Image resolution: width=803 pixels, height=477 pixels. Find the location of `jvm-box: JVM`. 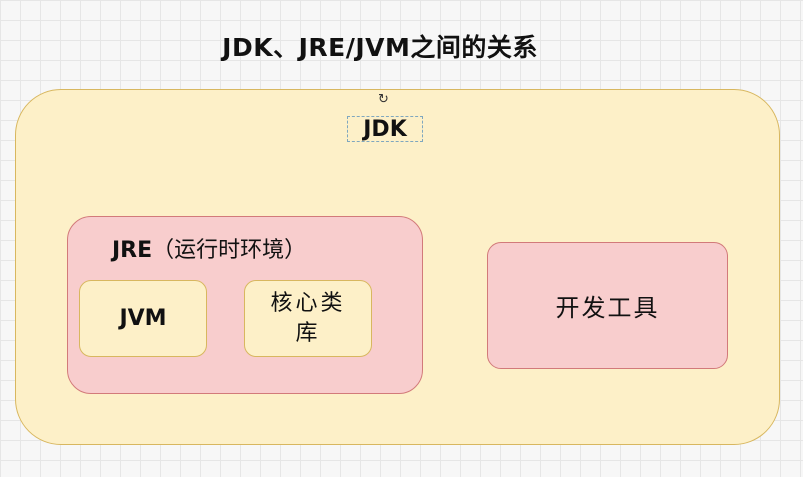

jvm-box: JVM is located at coordinates (143, 318).